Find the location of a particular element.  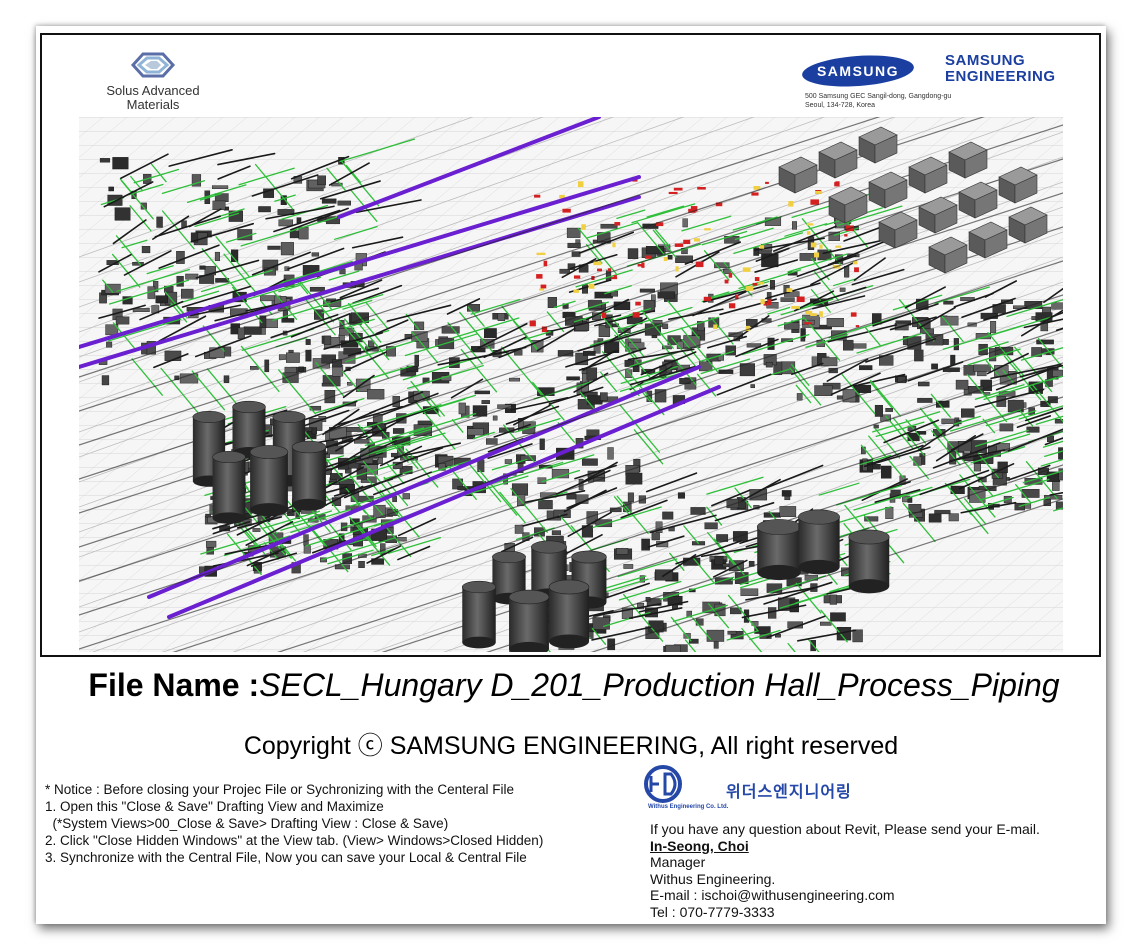

samsung-engineering-line1: SAMSUNG is located at coordinates (985, 60).